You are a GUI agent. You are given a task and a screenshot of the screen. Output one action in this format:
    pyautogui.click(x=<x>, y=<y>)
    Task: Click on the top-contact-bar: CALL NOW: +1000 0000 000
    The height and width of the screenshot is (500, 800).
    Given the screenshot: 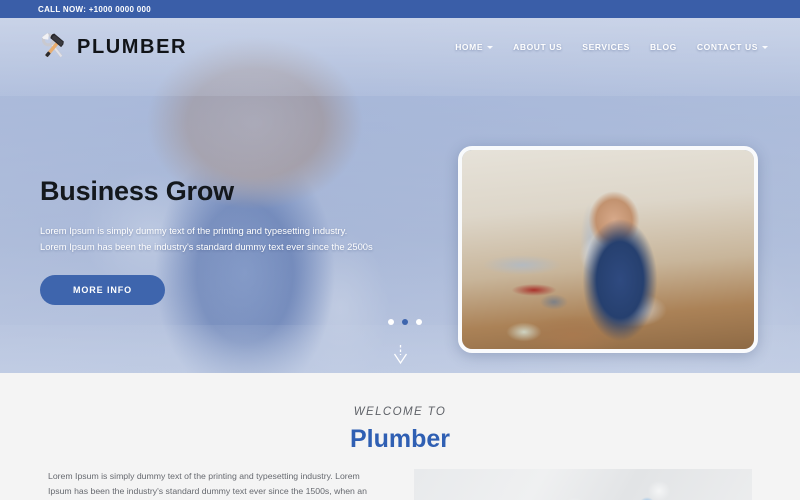 What is the action you would take?
    pyautogui.click(x=400, y=9)
    